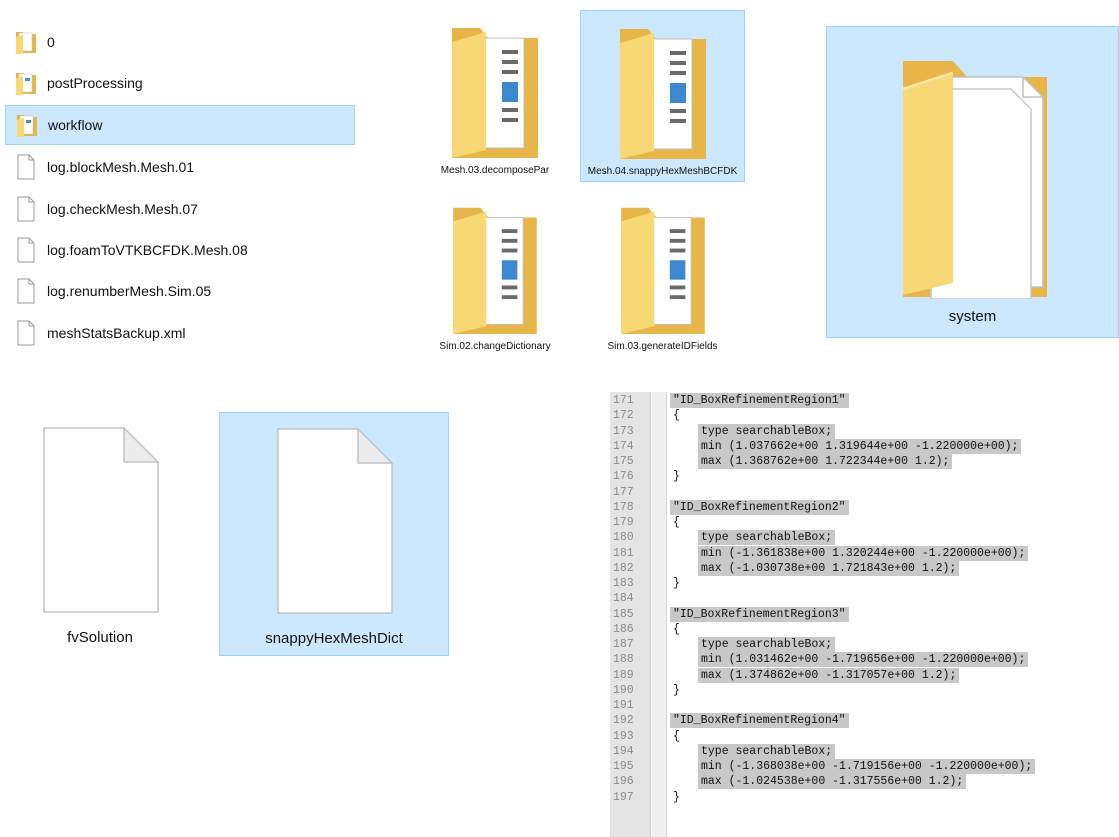 This screenshot has height=837, width=1119. Describe the element at coordinates (75, 125) in the screenshot. I see `list-item-label: workflow` at that location.